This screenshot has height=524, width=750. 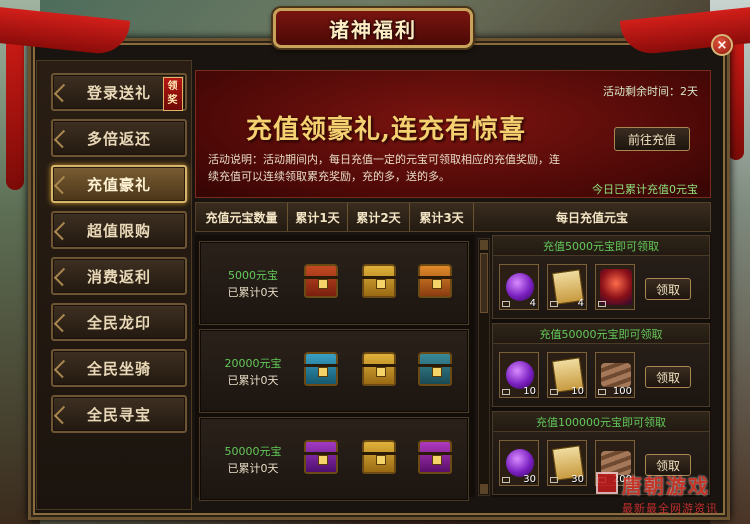 I want to click on reward-title: 充值50000元宝即可领取, so click(x=601, y=334).